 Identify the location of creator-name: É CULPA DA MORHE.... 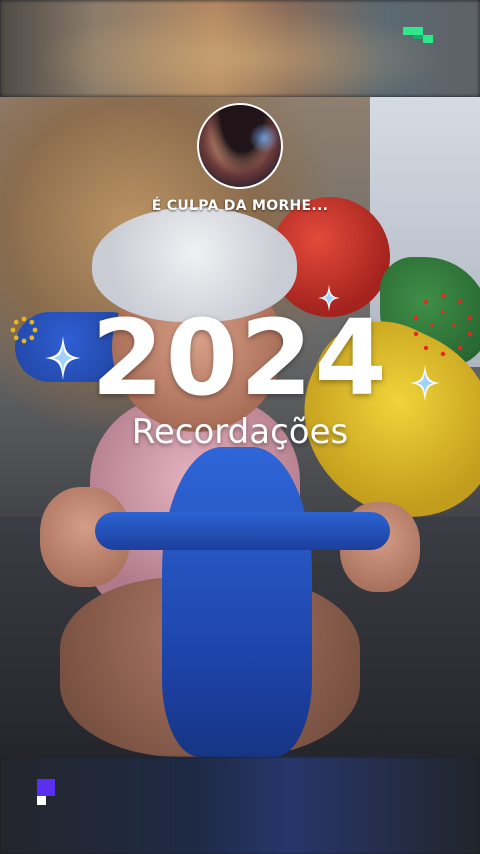
(240, 206).